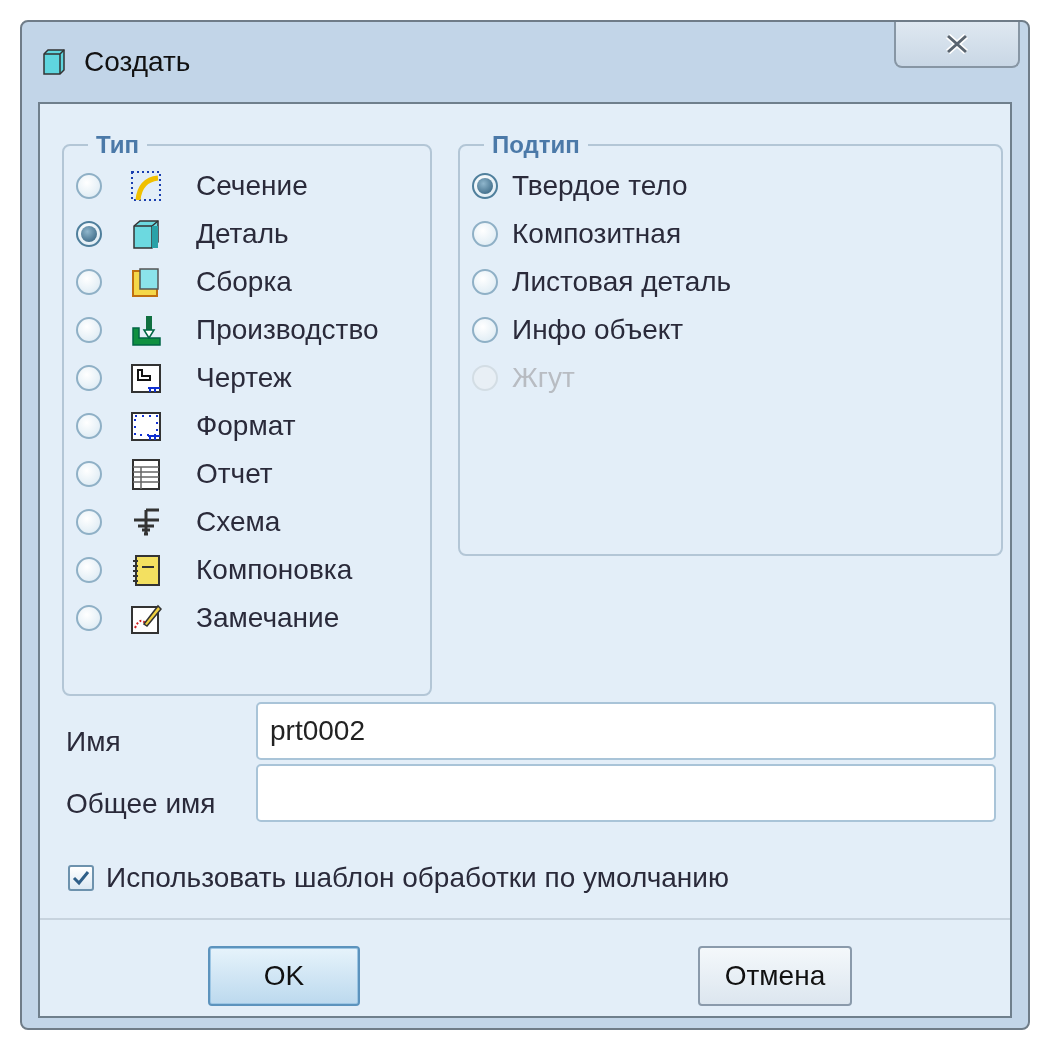  Describe the element at coordinates (146, 186) in the screenshot. I see `section-arc-icon` at that location.